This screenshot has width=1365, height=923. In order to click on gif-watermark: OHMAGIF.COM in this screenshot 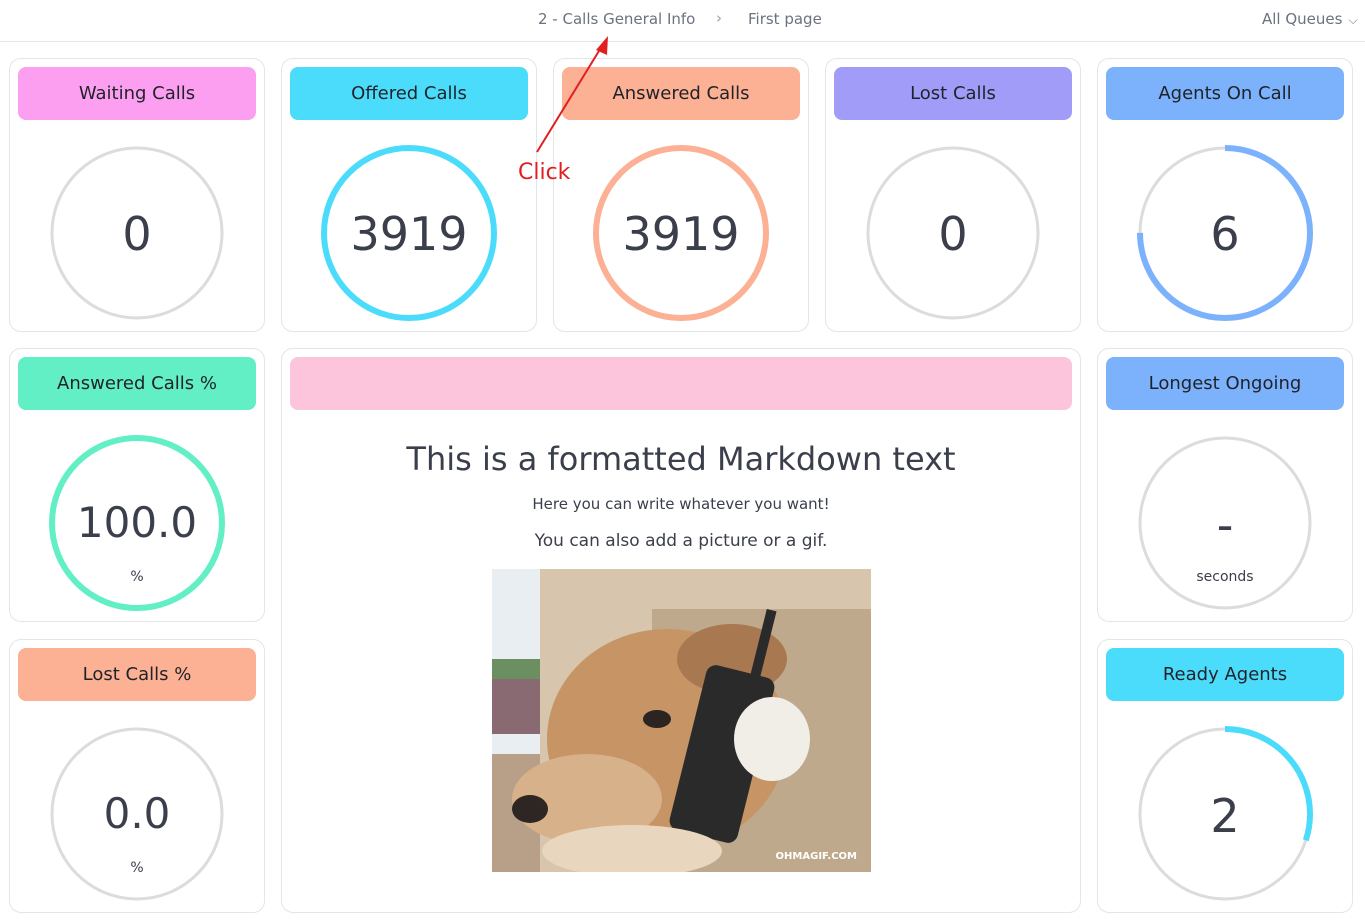, I will do `click(816, 856)`.